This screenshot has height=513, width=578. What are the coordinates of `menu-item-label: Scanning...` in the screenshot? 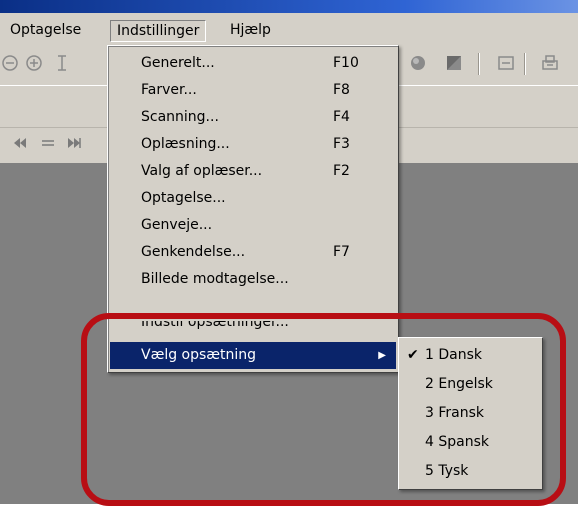 It's located at (180, 117).